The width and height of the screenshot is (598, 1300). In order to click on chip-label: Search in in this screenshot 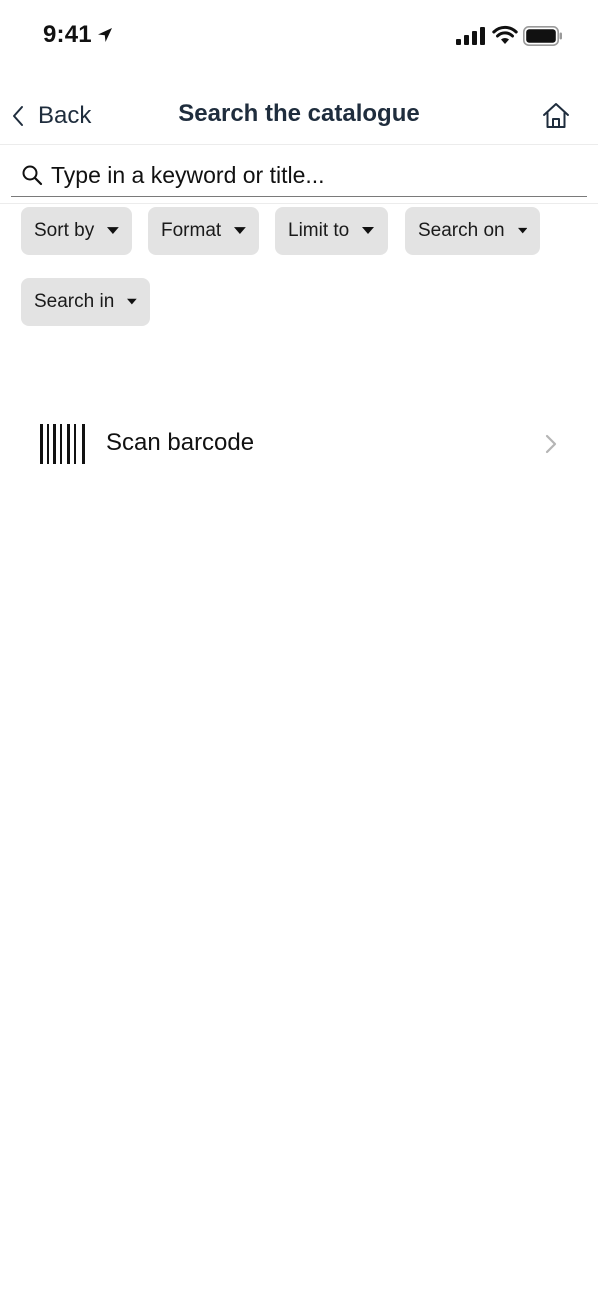, I will do `click(74, 301)`.